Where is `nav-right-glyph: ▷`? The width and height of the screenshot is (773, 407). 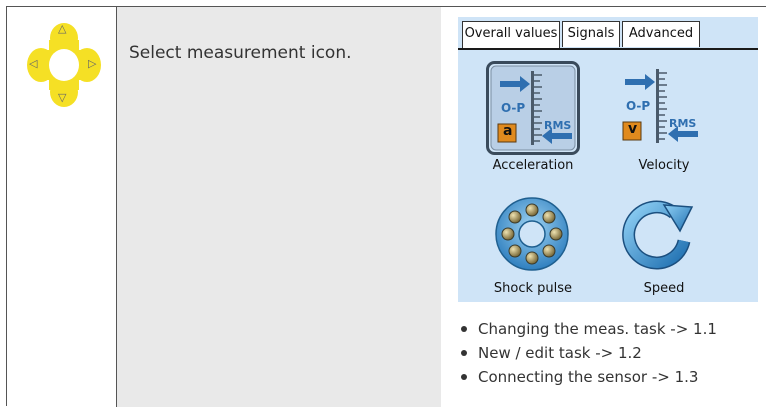
nav-right-glyph: ▷ is located at coordinates (92, 63).